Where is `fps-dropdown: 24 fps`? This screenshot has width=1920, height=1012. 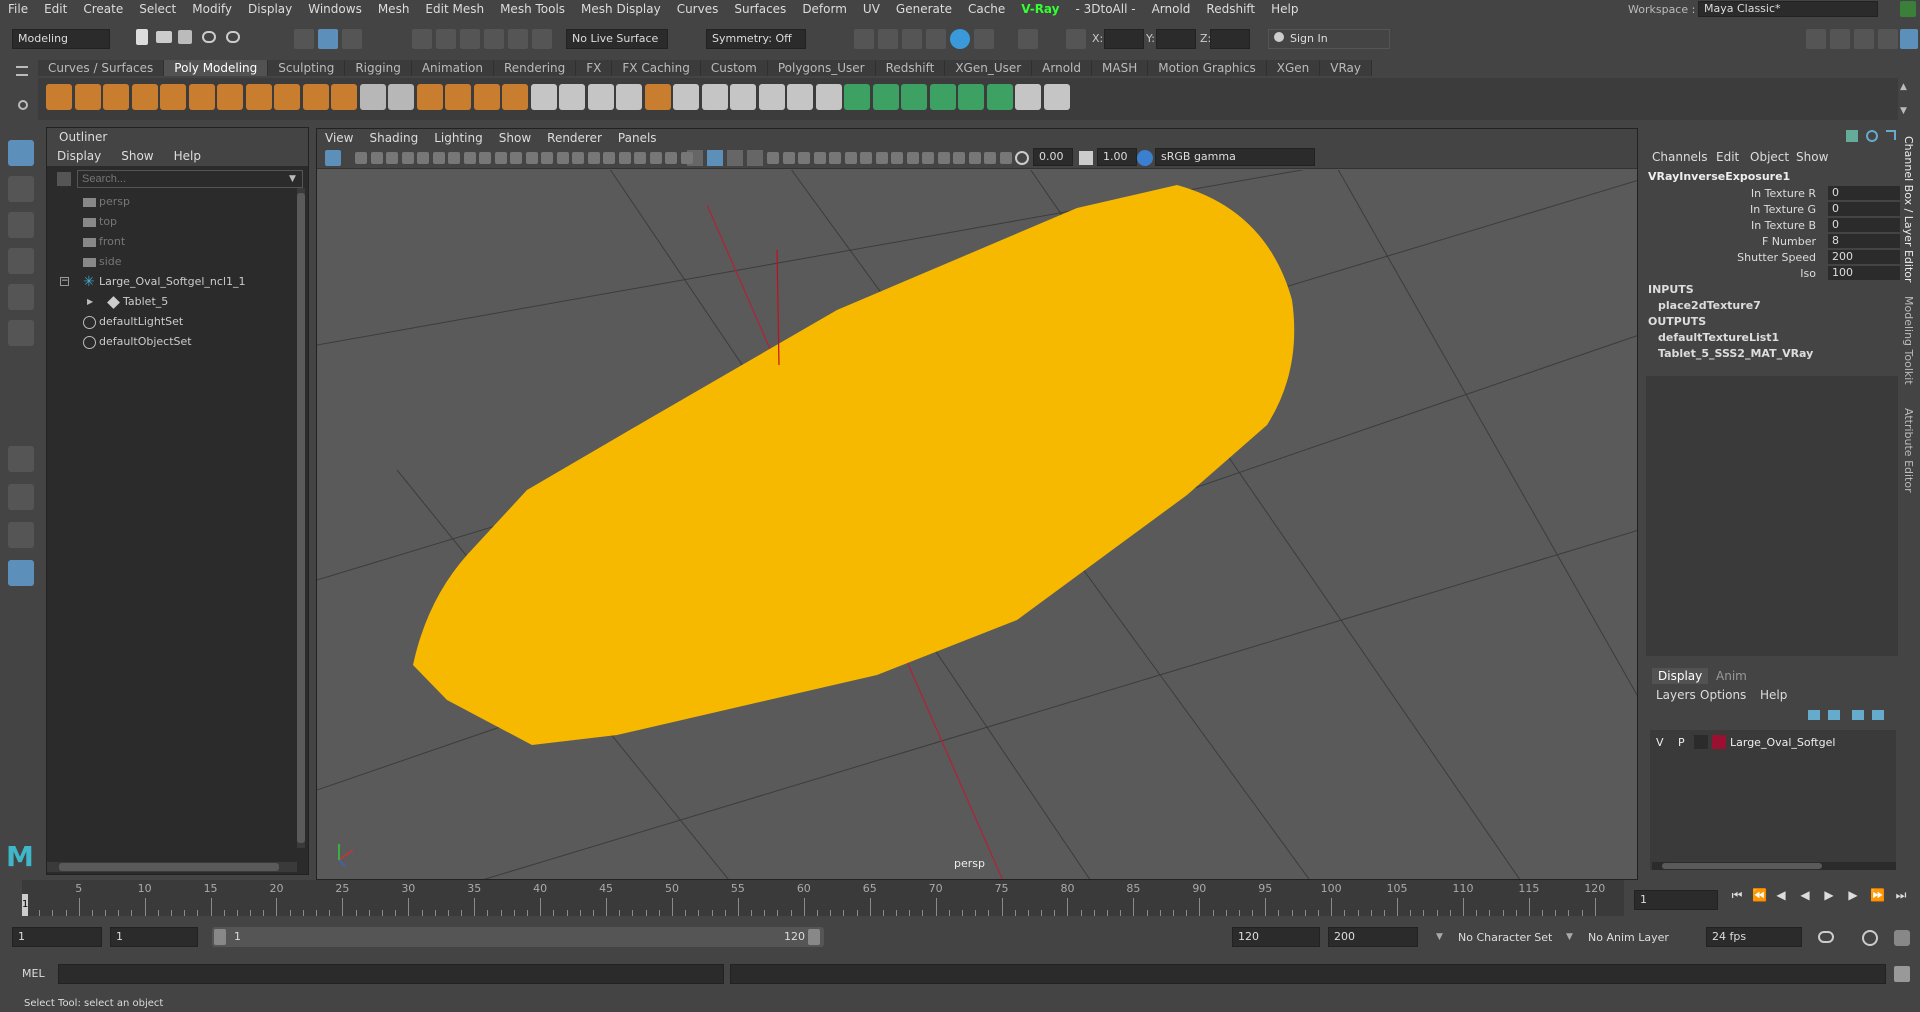
fps-dropdown: 24 fps is located at coordinates (1754, 937).